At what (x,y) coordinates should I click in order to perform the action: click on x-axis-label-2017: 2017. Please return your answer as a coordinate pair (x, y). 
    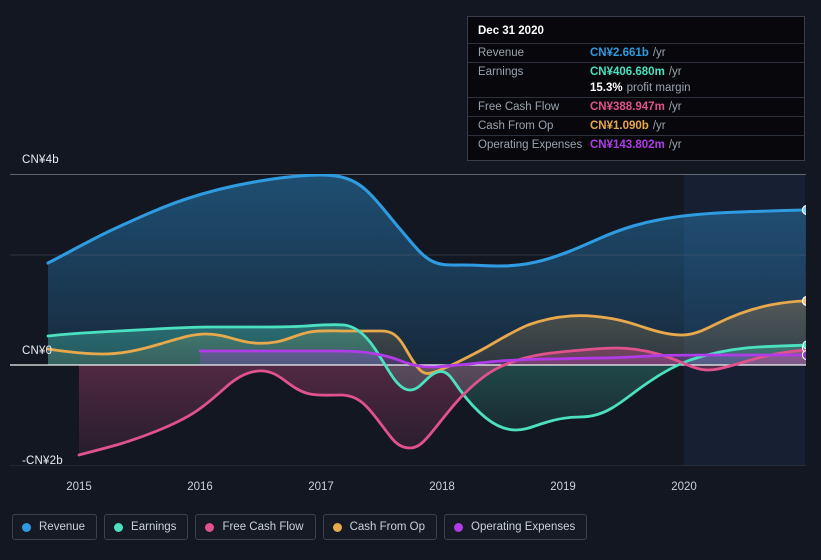
    Looking at the image, I should click on (321, 487).